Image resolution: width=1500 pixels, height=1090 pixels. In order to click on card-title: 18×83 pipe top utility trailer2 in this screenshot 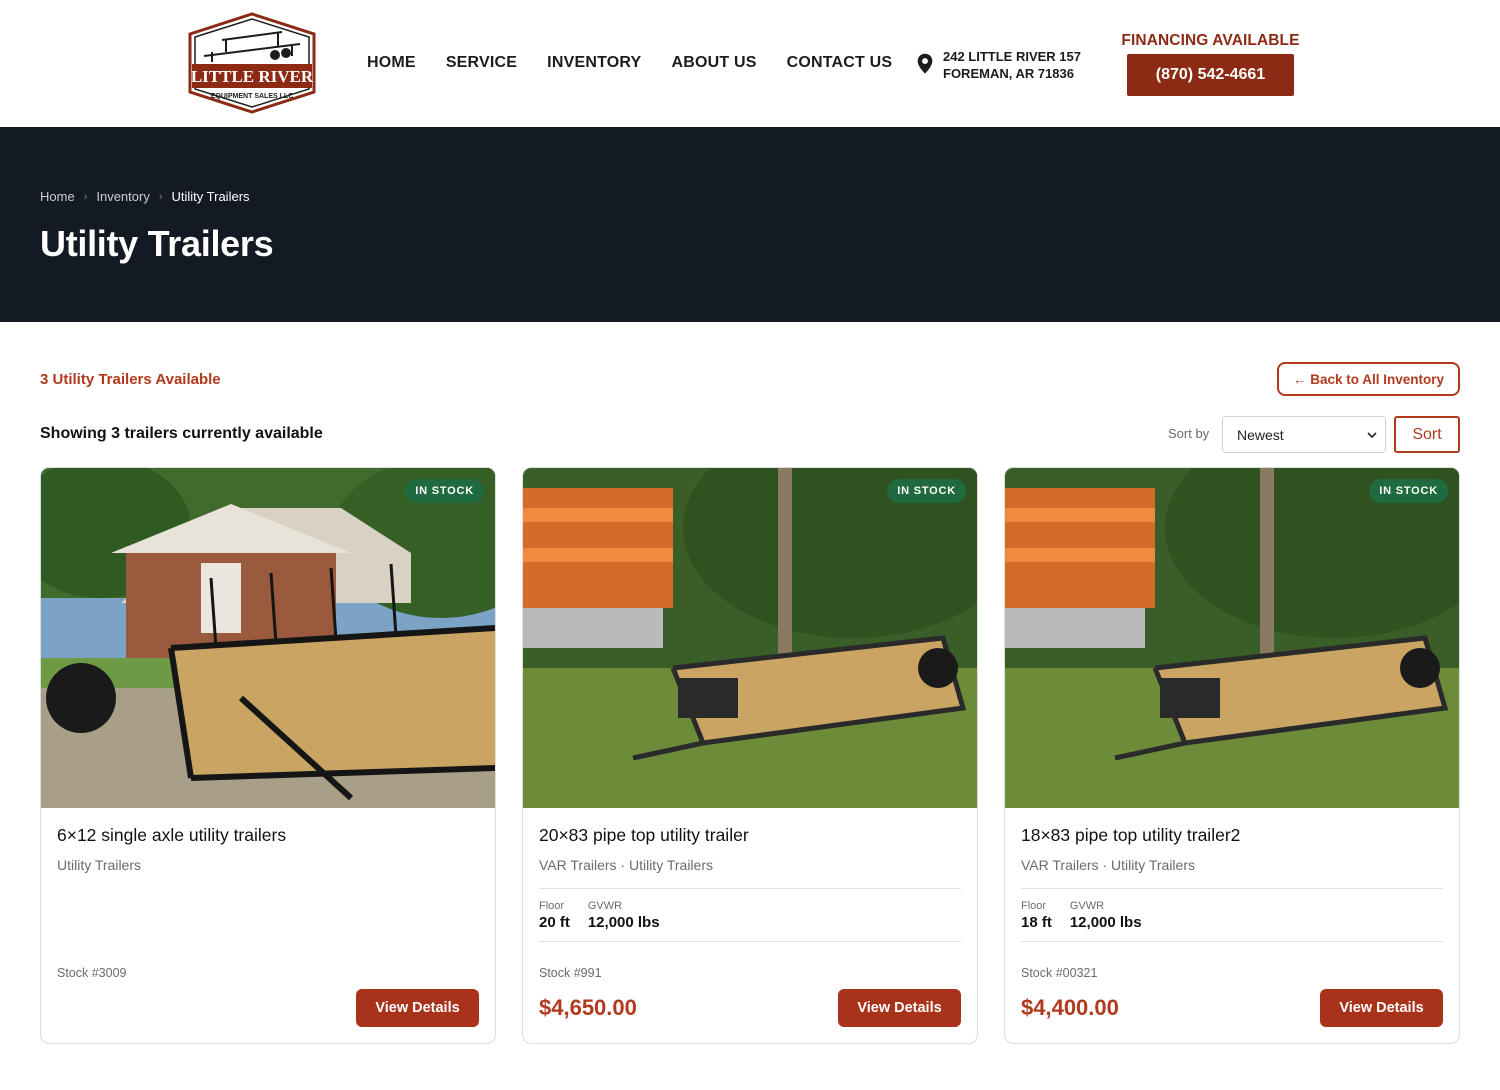, I will do `click(1130, 835)`.